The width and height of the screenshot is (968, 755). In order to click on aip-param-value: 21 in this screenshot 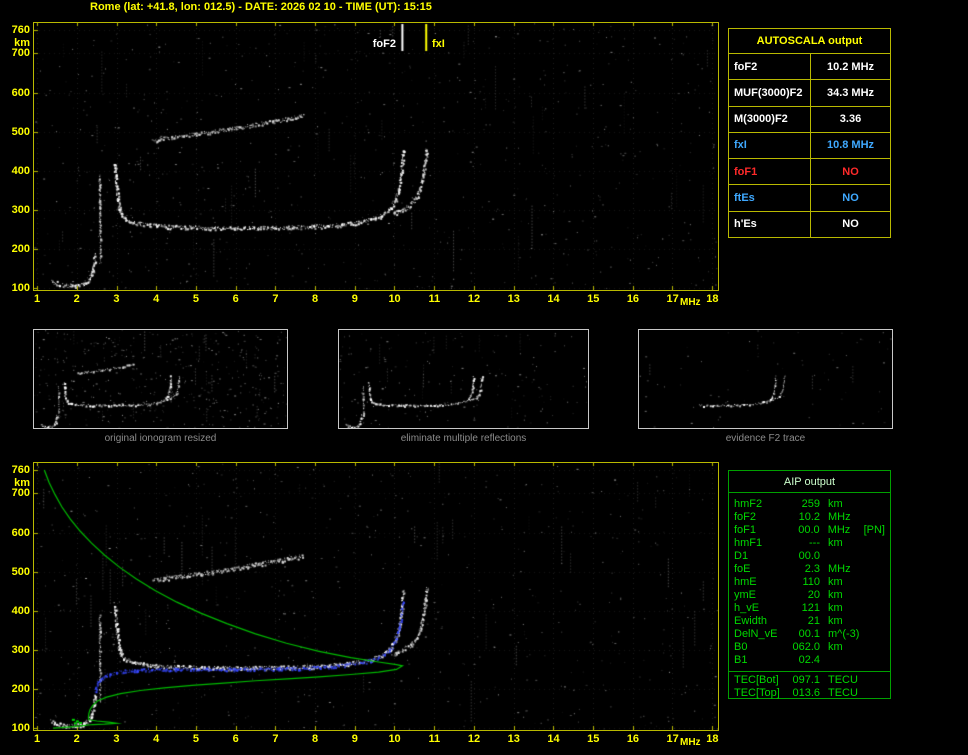, I will do `click(813, 621)`.